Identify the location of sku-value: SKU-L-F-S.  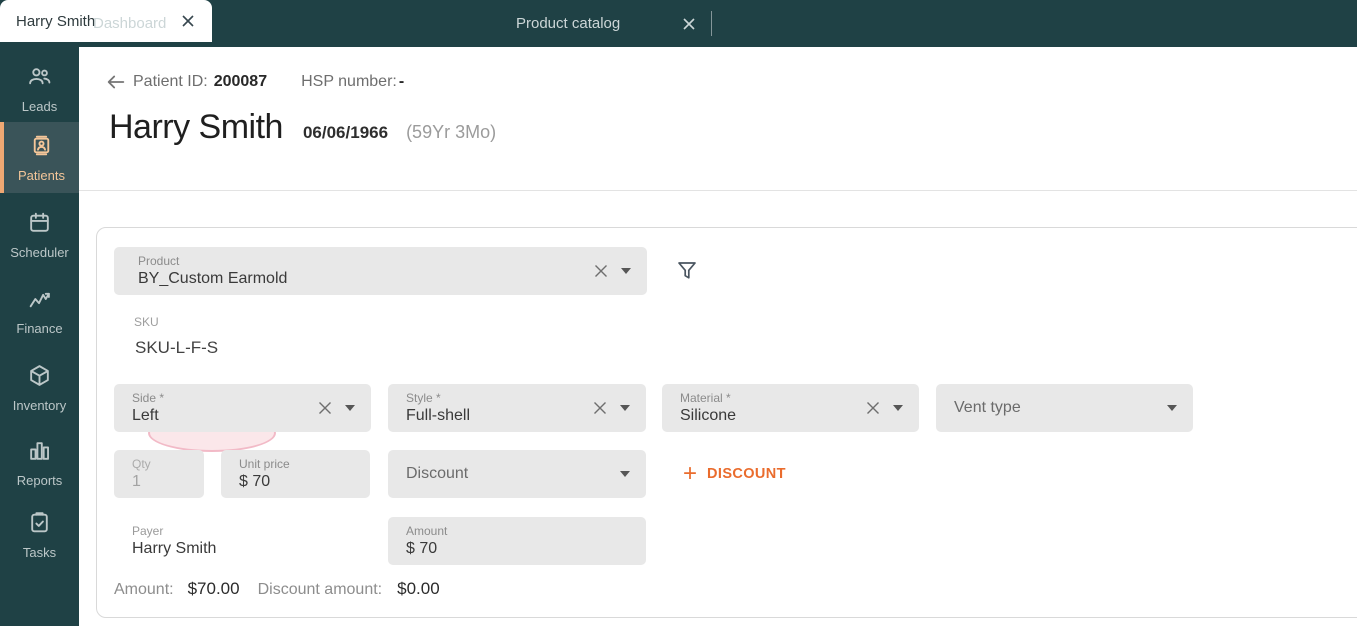
(177, 347).